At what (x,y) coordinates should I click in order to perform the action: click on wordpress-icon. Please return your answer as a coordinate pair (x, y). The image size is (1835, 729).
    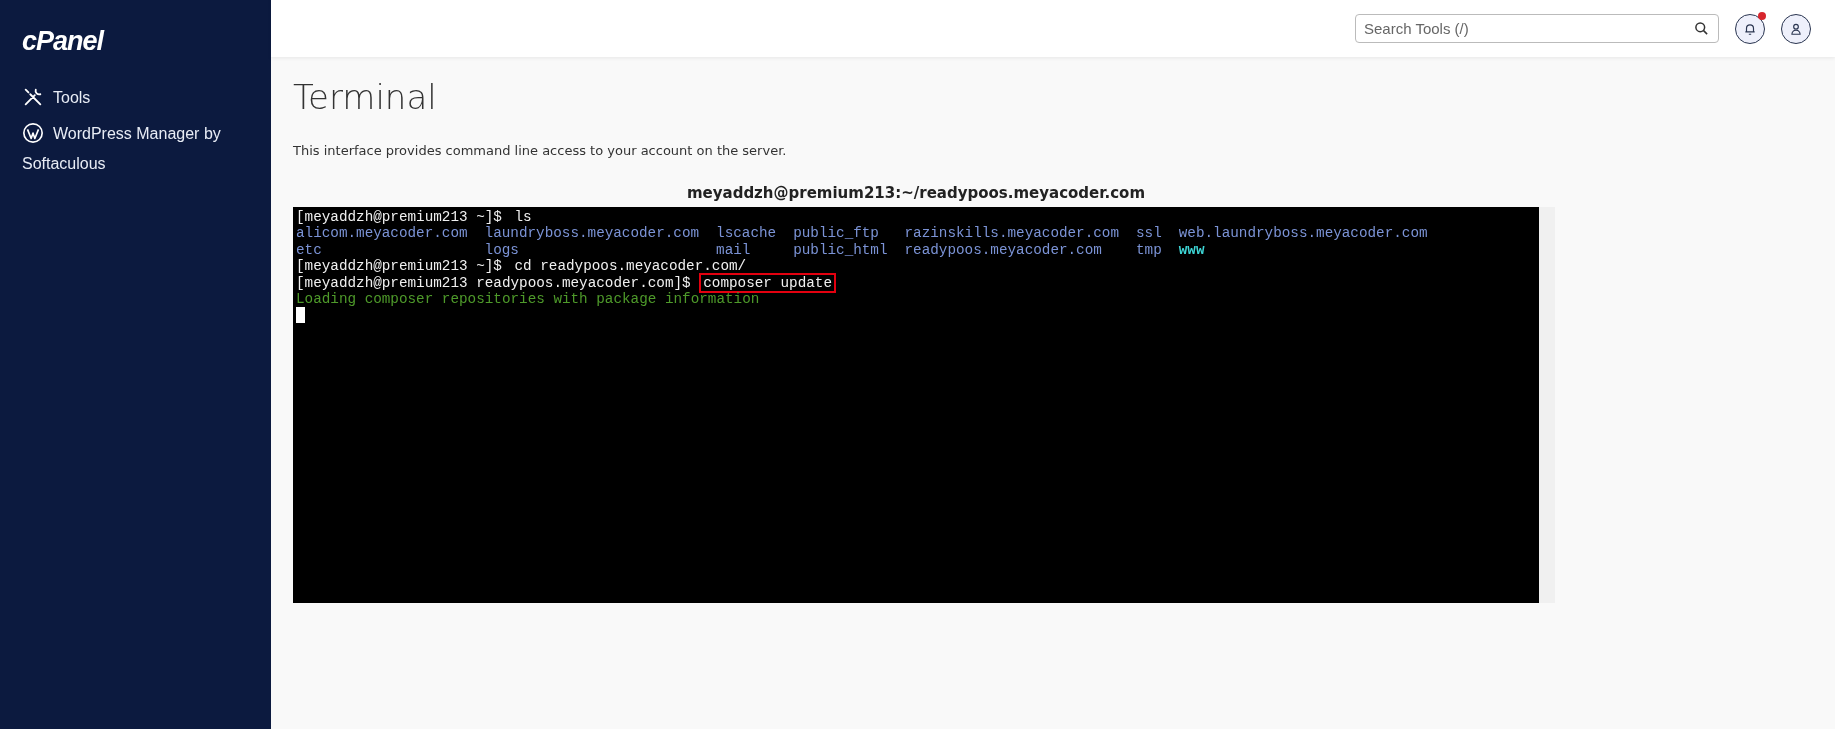
    Looking at the image, I should click on (33, 133).